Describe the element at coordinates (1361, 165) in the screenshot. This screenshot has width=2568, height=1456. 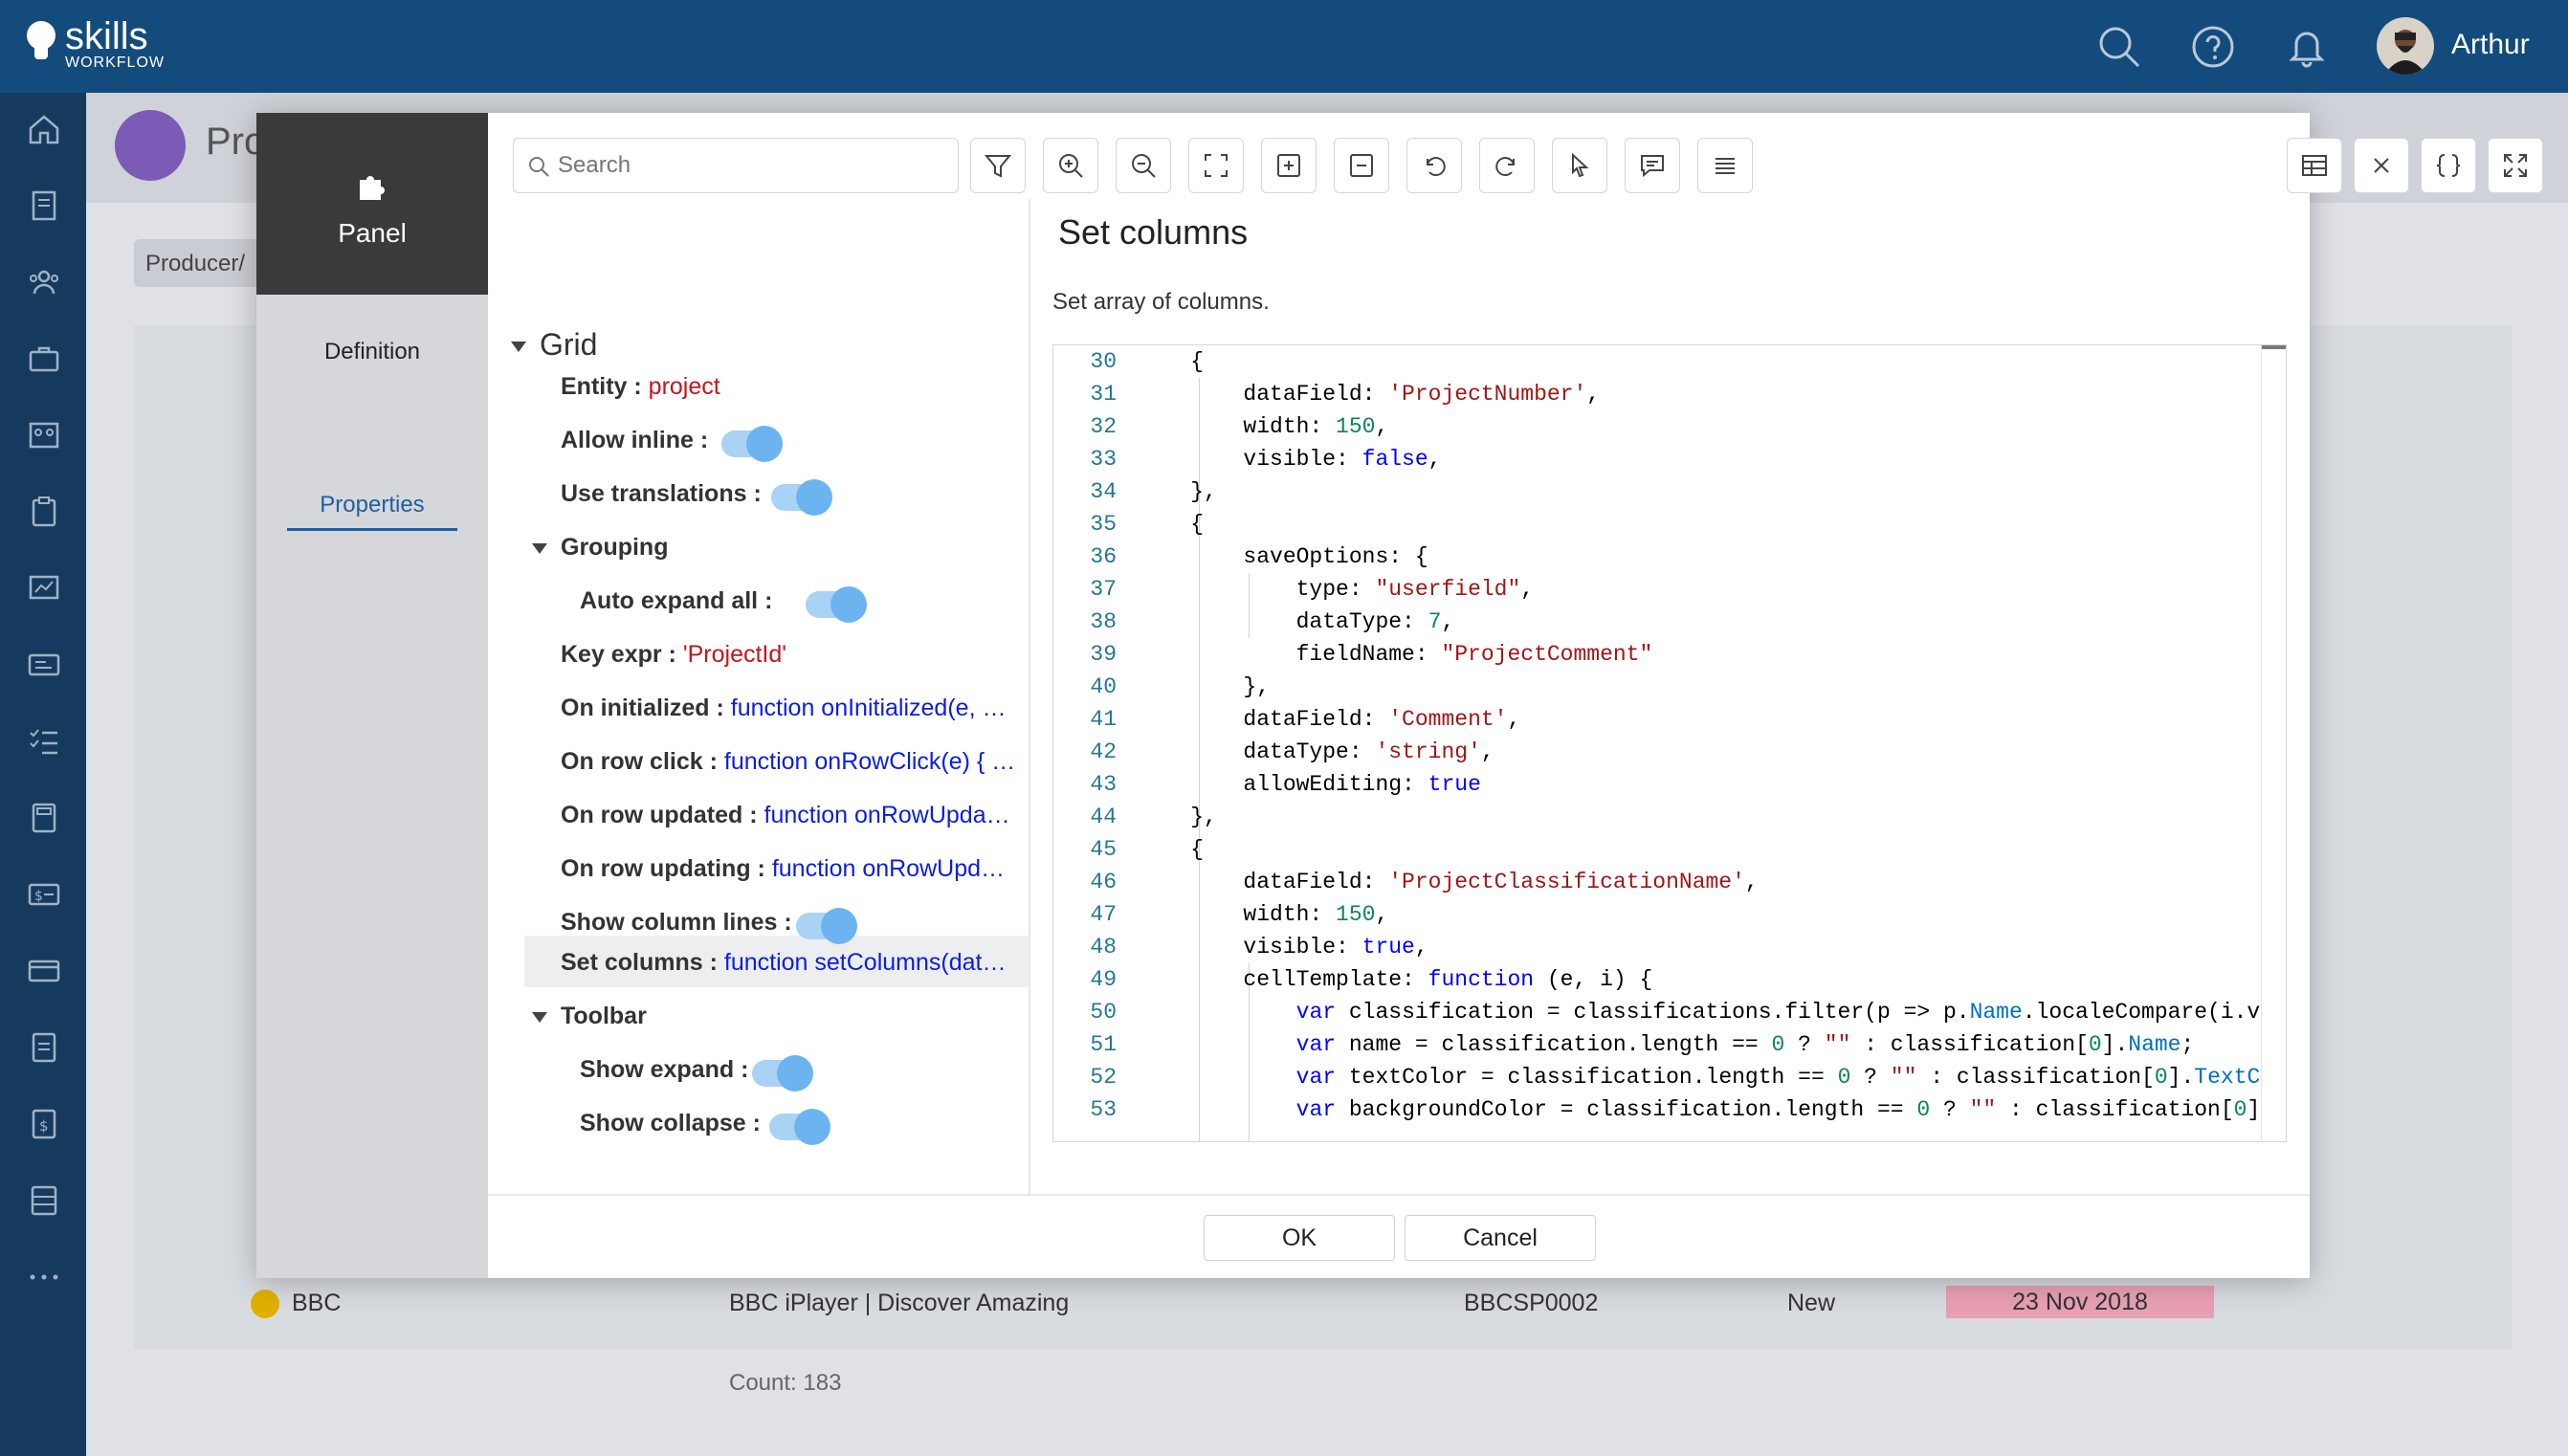
I see `collapse-all-button` at that location.